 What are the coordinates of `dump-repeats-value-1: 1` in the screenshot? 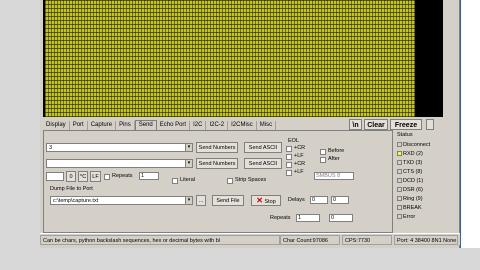 It's located at (300, 218).